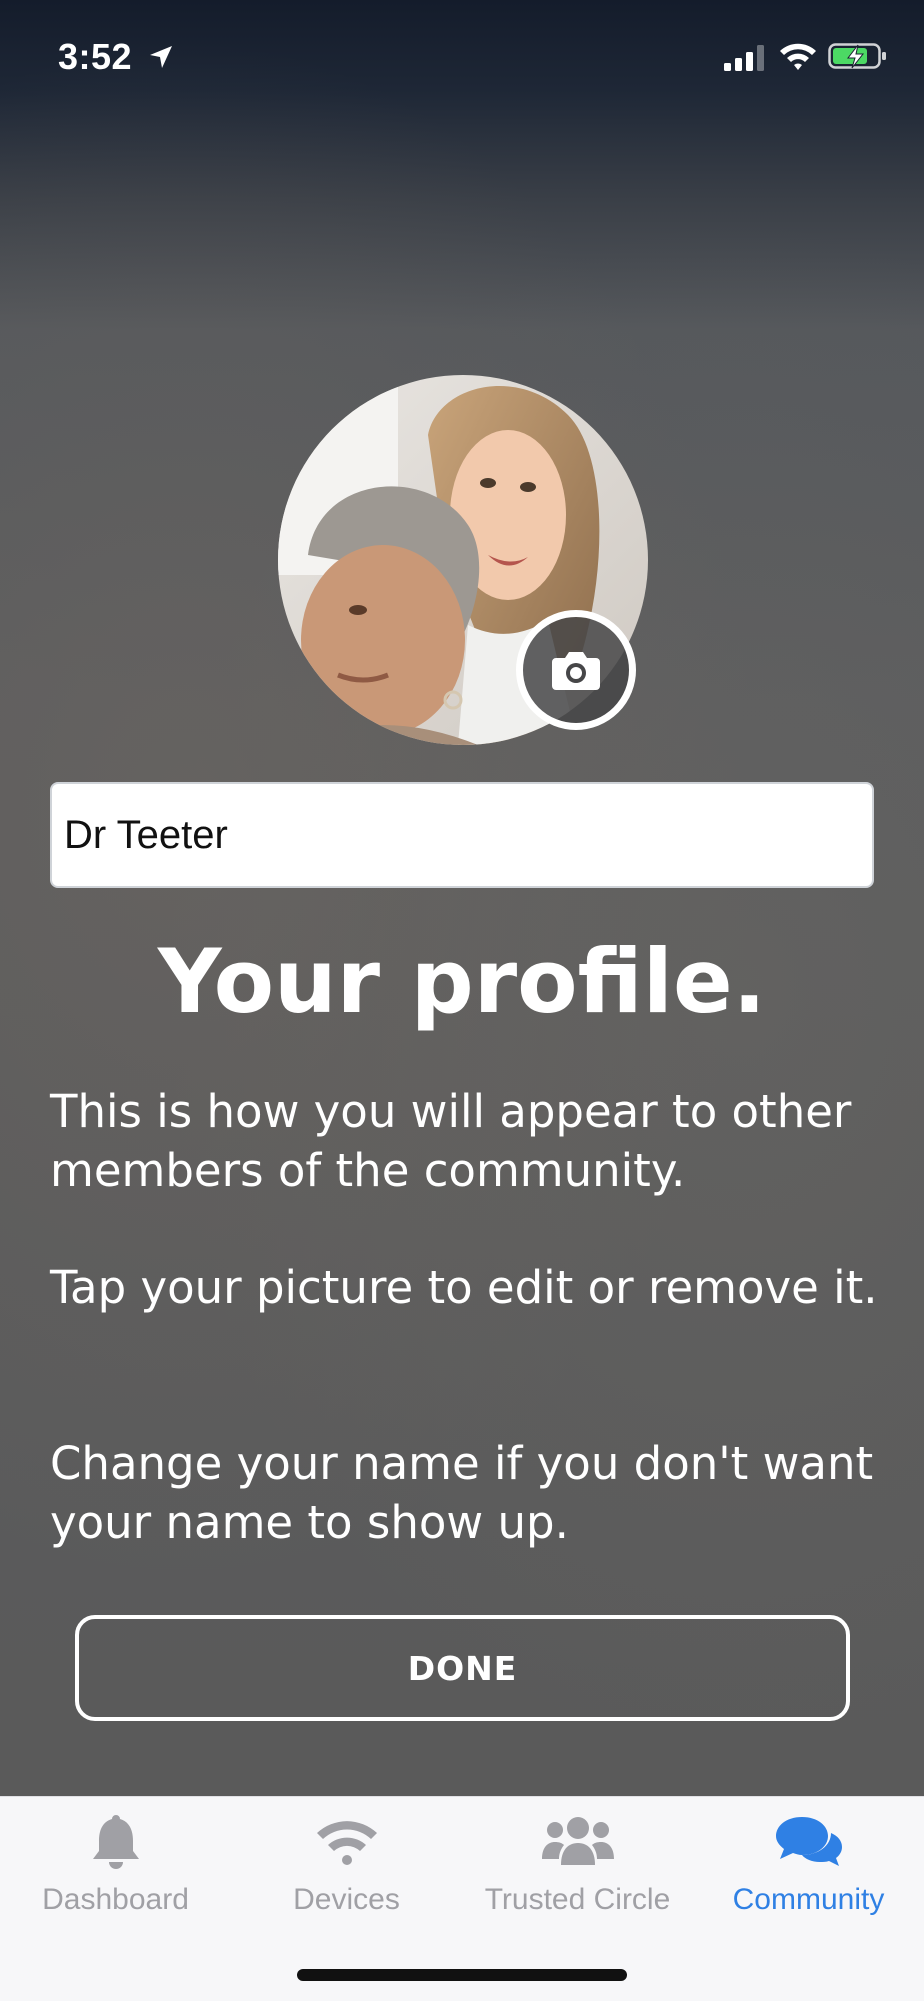 The height and width of the screenshot is (2001, 924). Describe the element at coordinates (808, 1867) in the screenshot. I see `tab-community: Community` at that location.